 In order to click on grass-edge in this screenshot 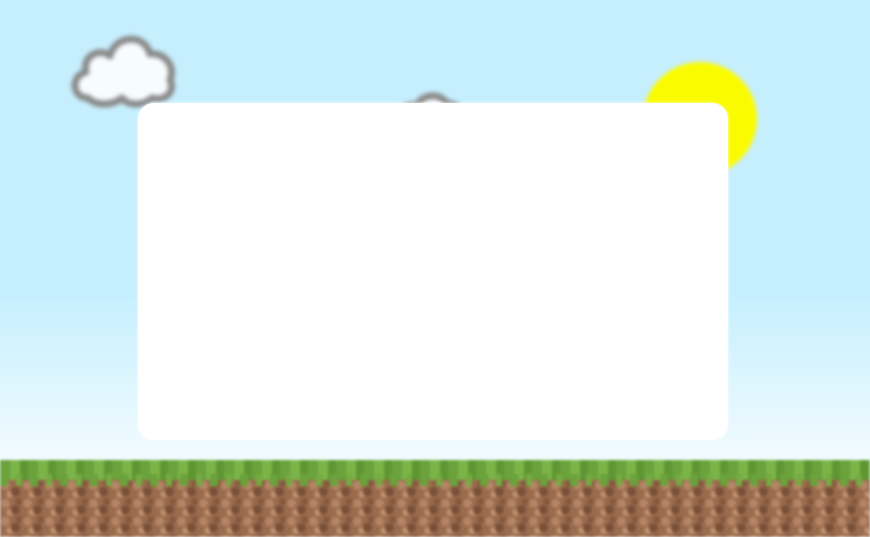, I will do `click(435, 480)`.